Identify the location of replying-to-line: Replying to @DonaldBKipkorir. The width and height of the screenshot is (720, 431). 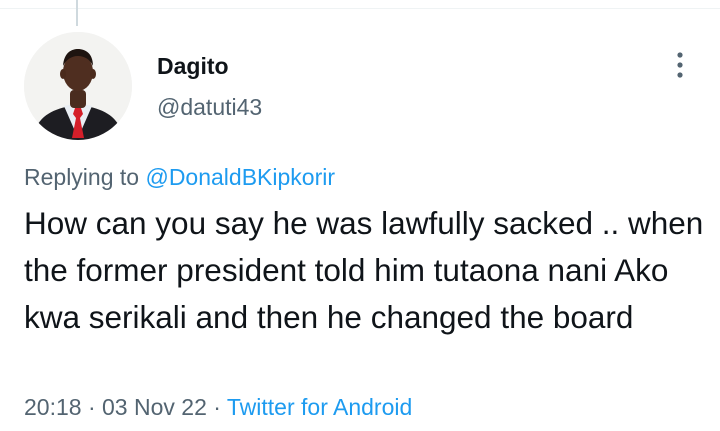
(179, 177).